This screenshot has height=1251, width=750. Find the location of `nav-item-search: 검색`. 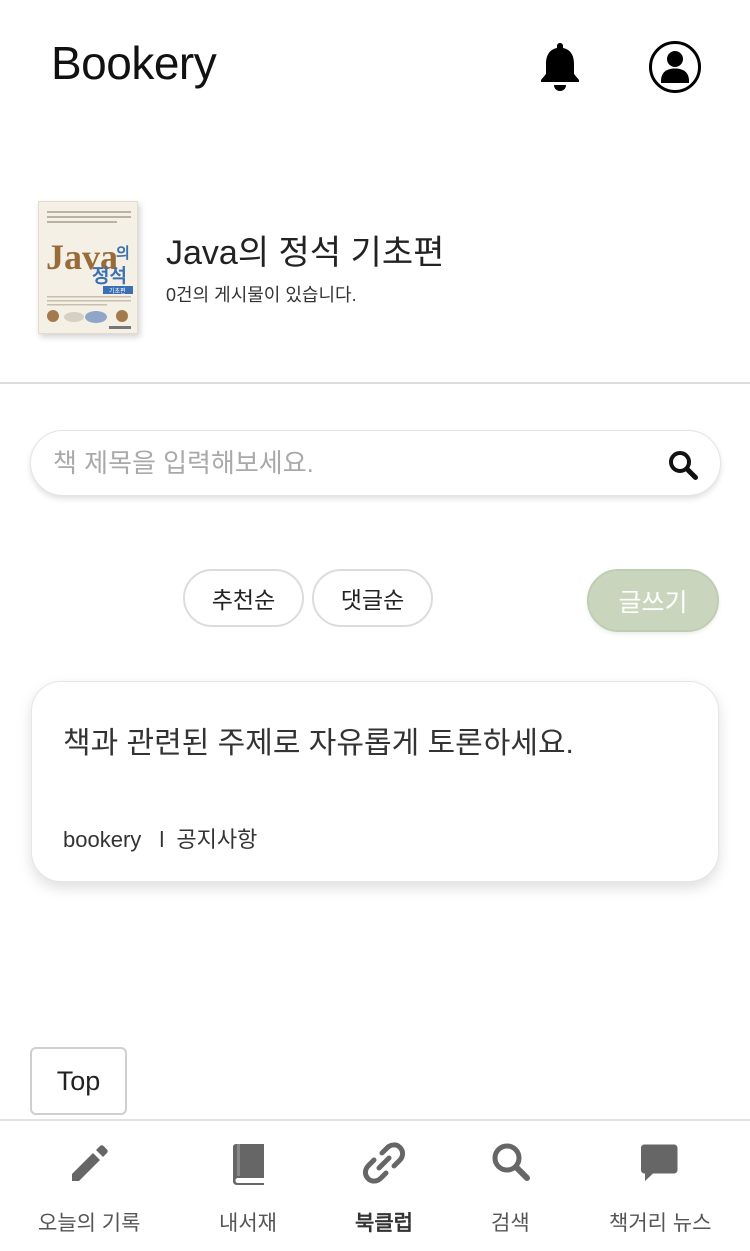

nav-item-search: 검색 is located at coordinates (512, 1186).